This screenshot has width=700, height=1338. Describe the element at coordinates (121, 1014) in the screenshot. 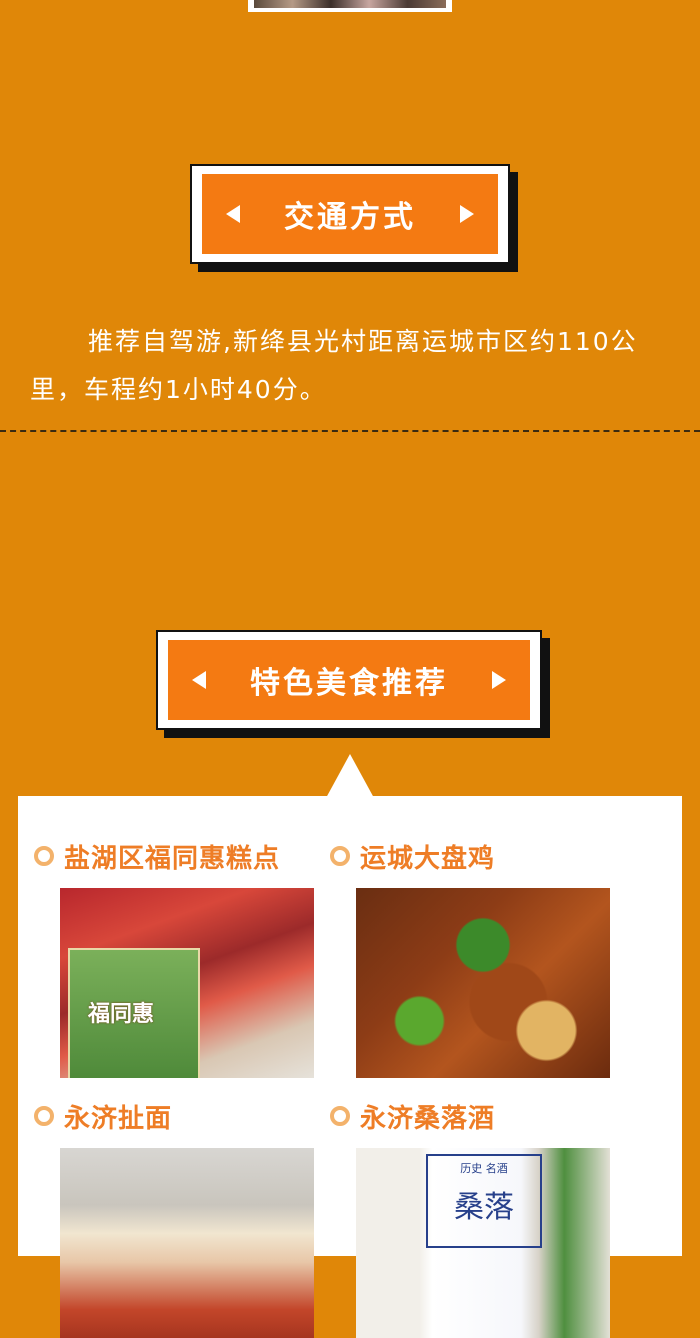

I see `pastry-photo-label: 福同惠` at that location.